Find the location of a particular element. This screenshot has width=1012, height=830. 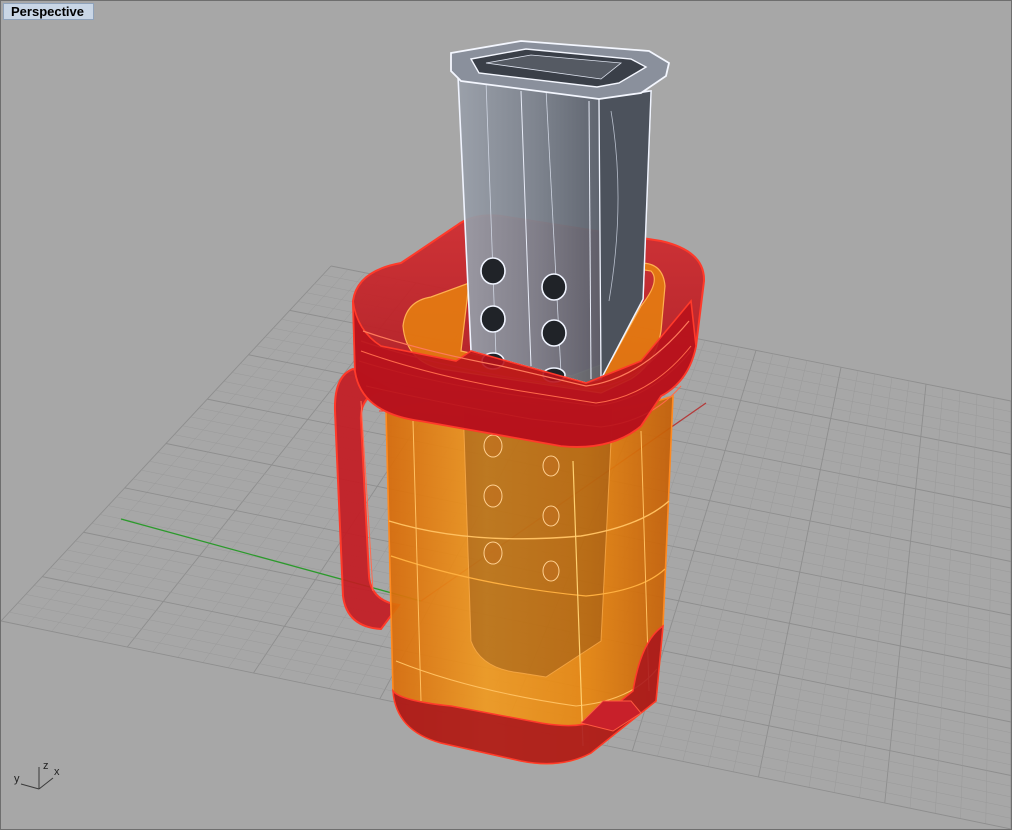

viewport-title-tab: Perspective is located at coordinates (48, 11).